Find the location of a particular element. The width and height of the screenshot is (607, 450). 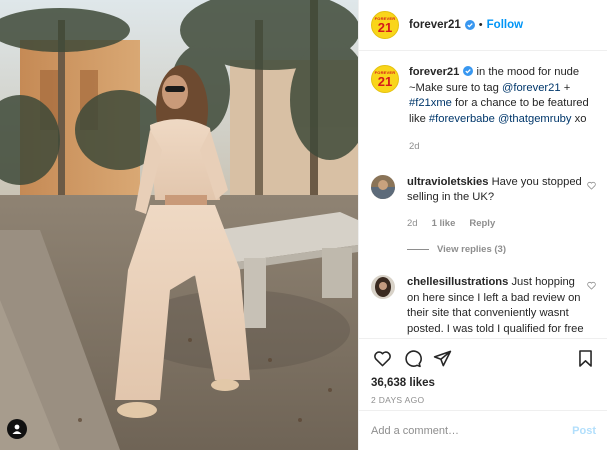

caption-hashtag-f21xme: #f21xme is located at coordinates (430, 103).